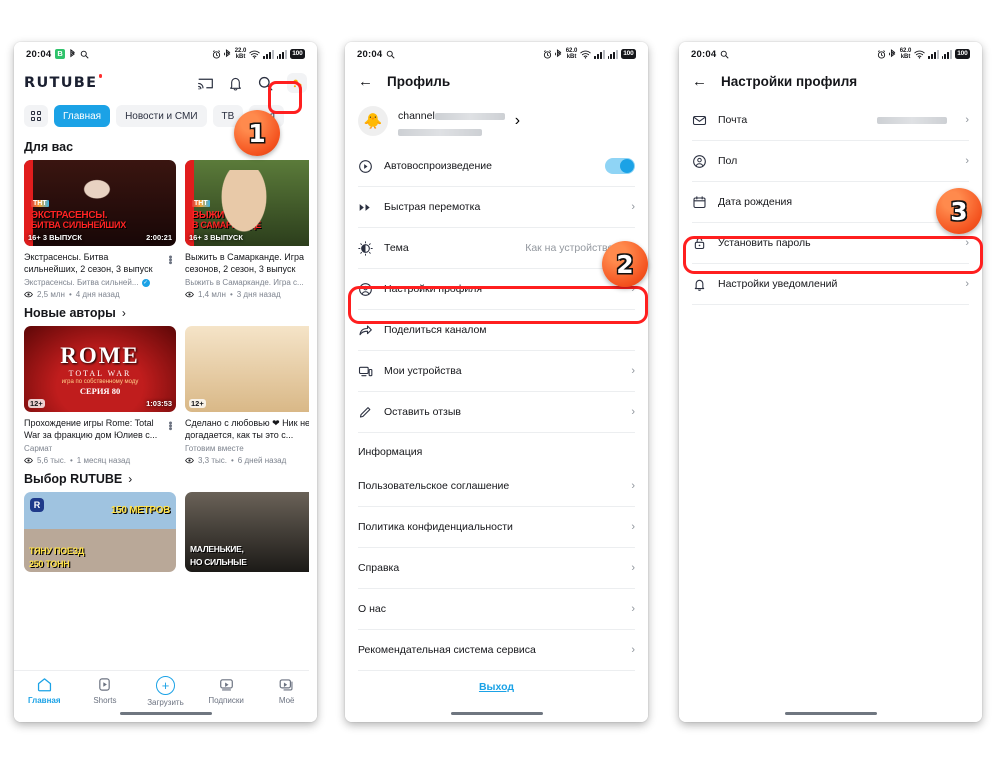  I want to click on step-badge-1: 1, so click(257, 133).